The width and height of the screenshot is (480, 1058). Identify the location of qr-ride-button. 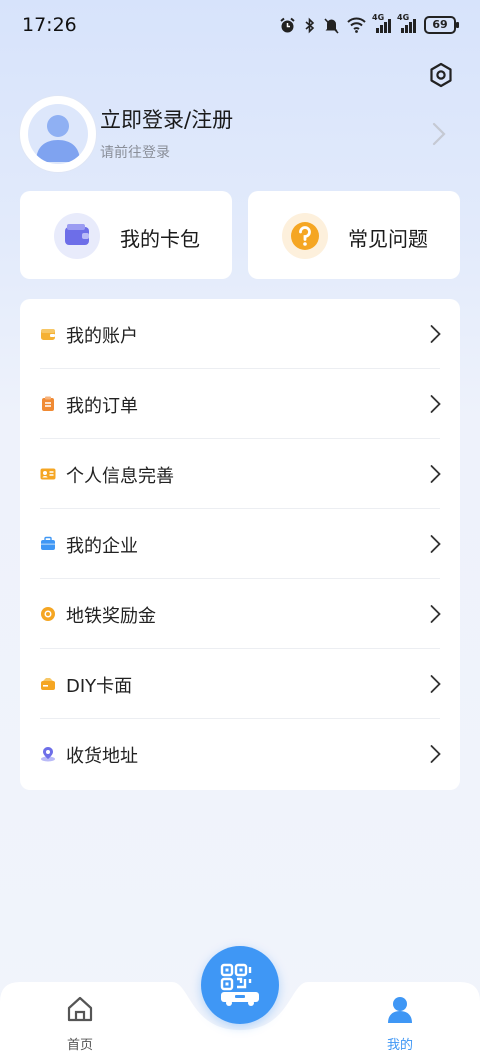
(240, 985).